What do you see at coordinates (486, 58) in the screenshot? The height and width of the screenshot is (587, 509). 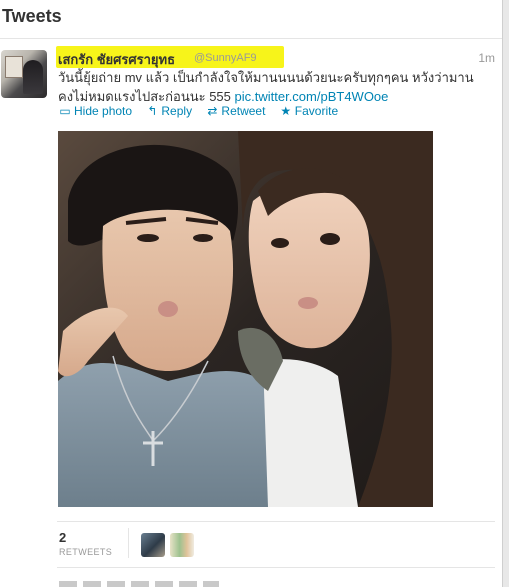 I see `tweet-timestamp: 1m` at bounding box center [486, 58].